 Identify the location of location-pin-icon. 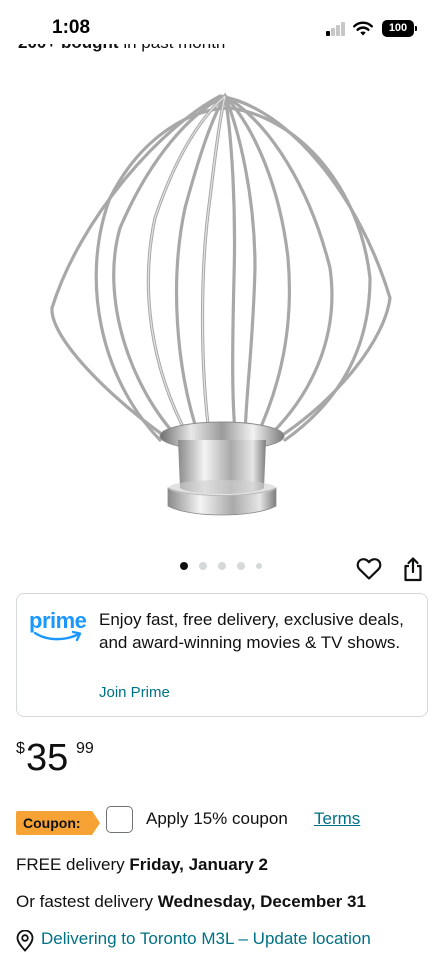
(25, 941).